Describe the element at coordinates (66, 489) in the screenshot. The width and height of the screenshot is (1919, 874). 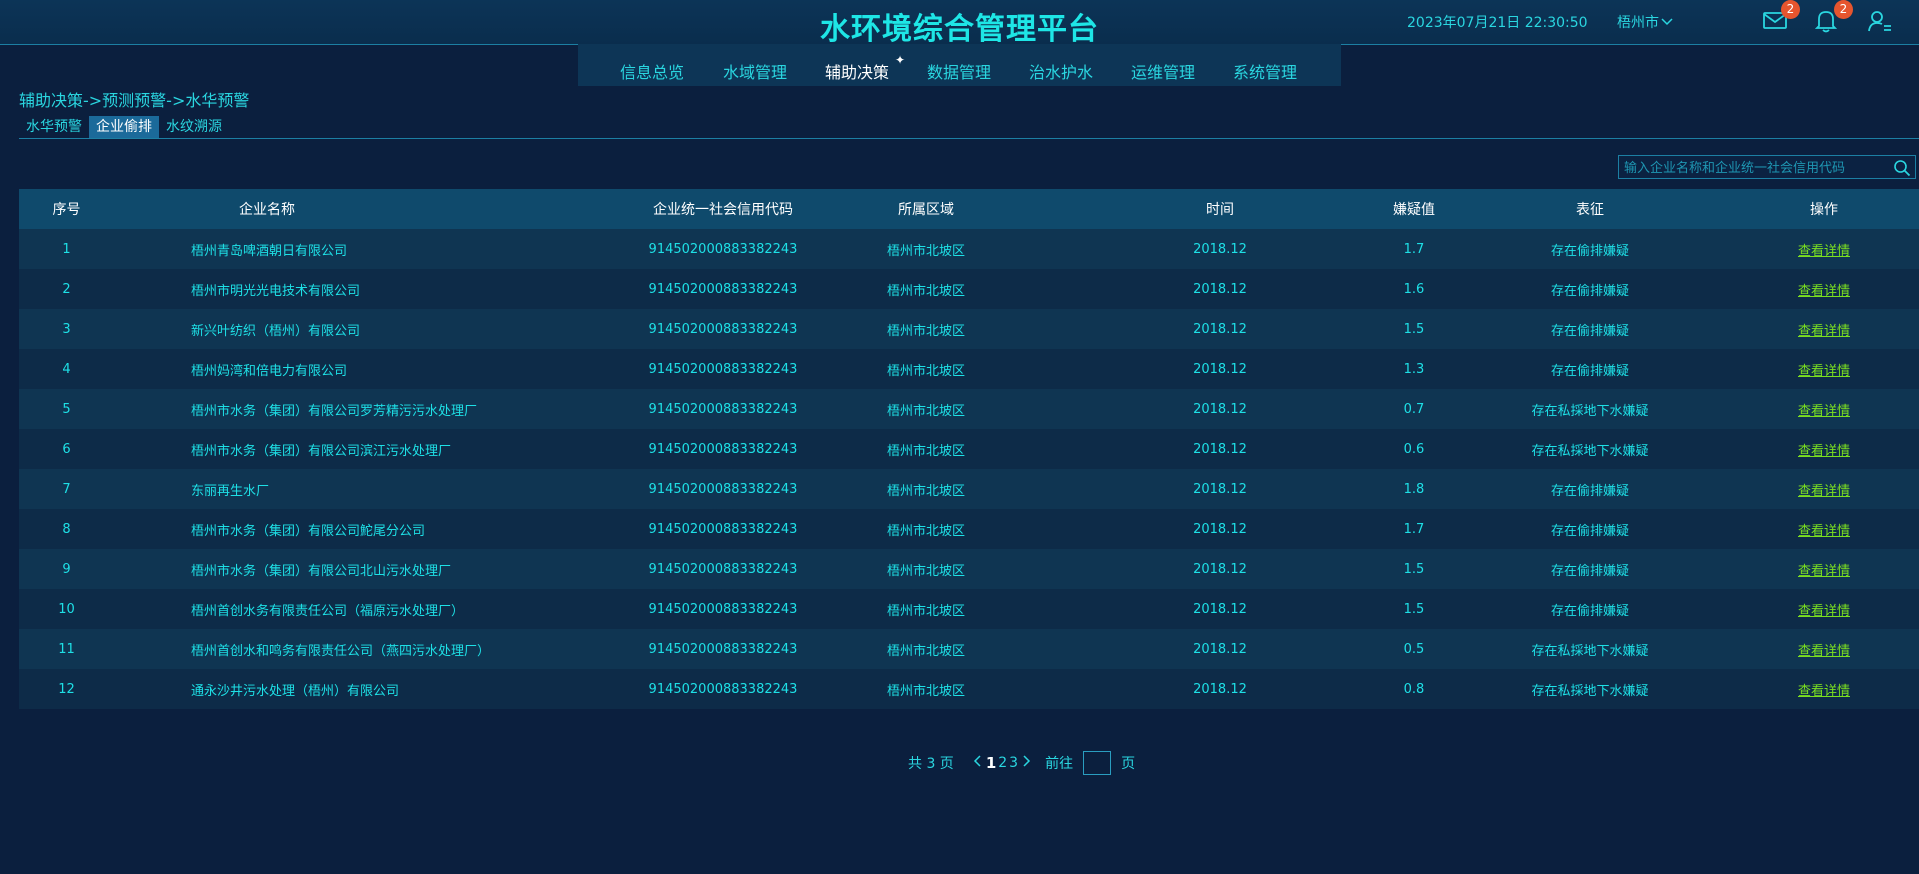
I see `row-index: 7` at that location.